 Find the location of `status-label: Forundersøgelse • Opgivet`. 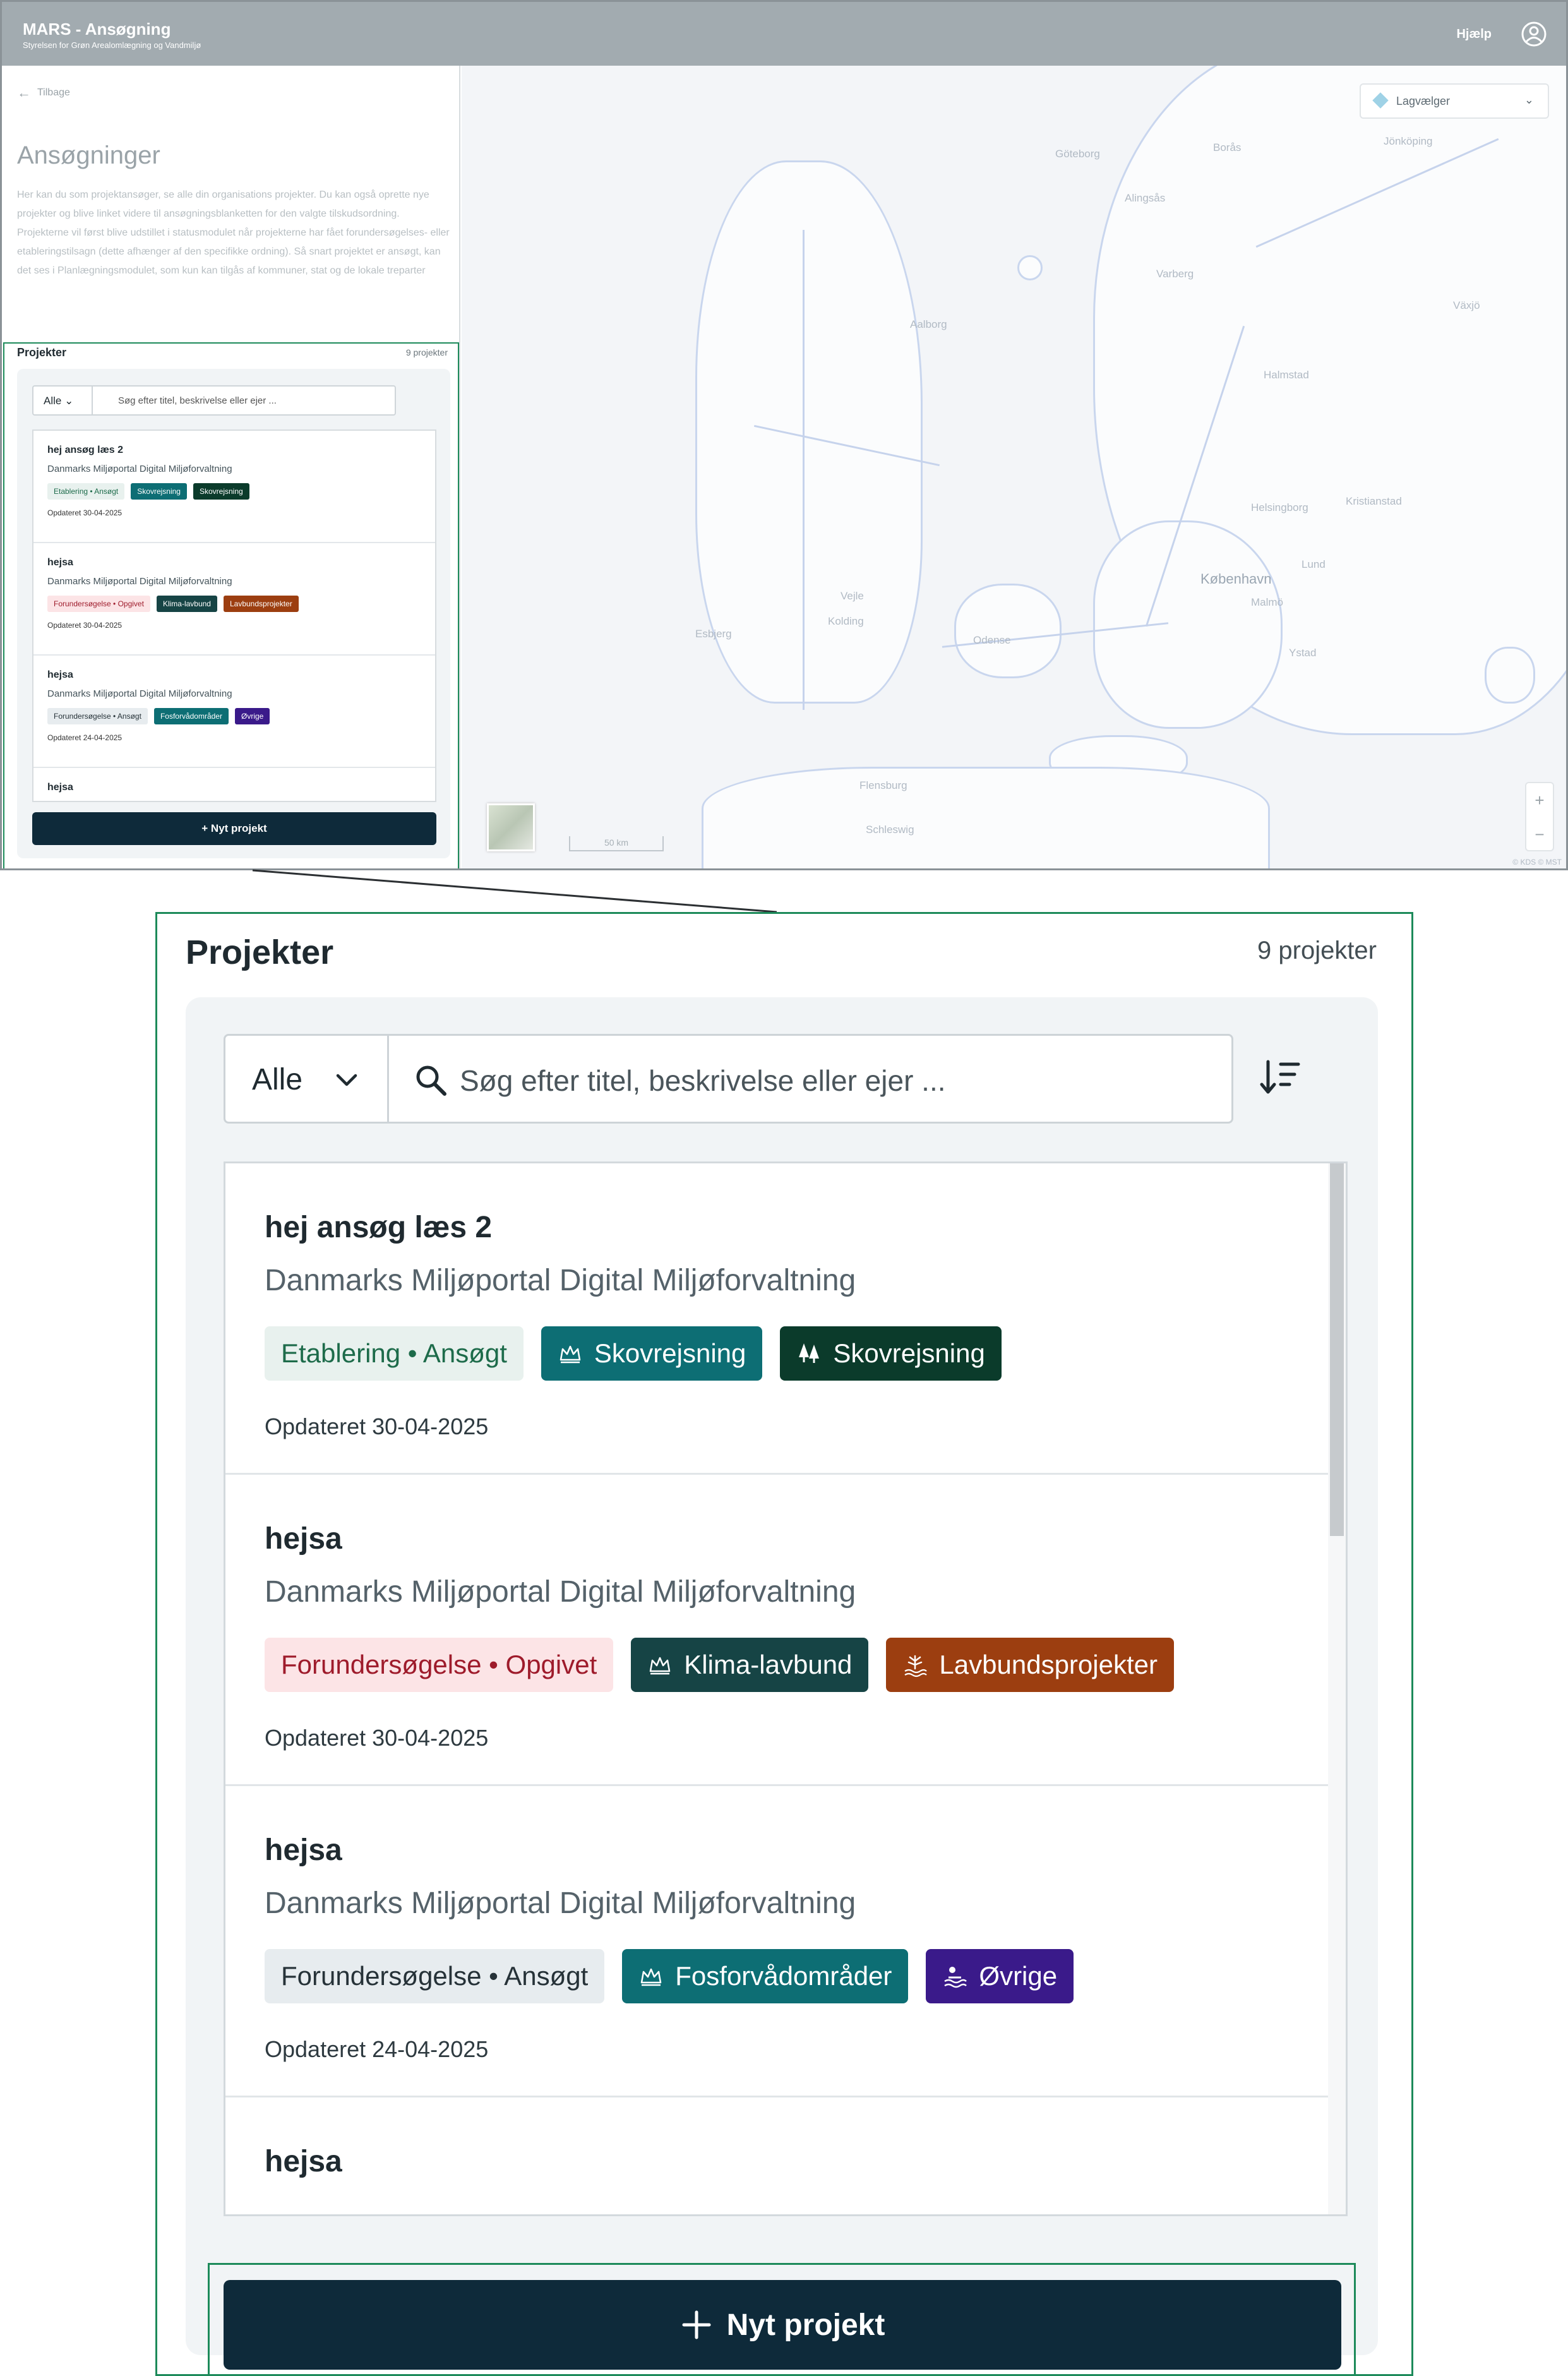

status-label: Forundersøgelse • Opgivet is located at coordinates (439, 1664).